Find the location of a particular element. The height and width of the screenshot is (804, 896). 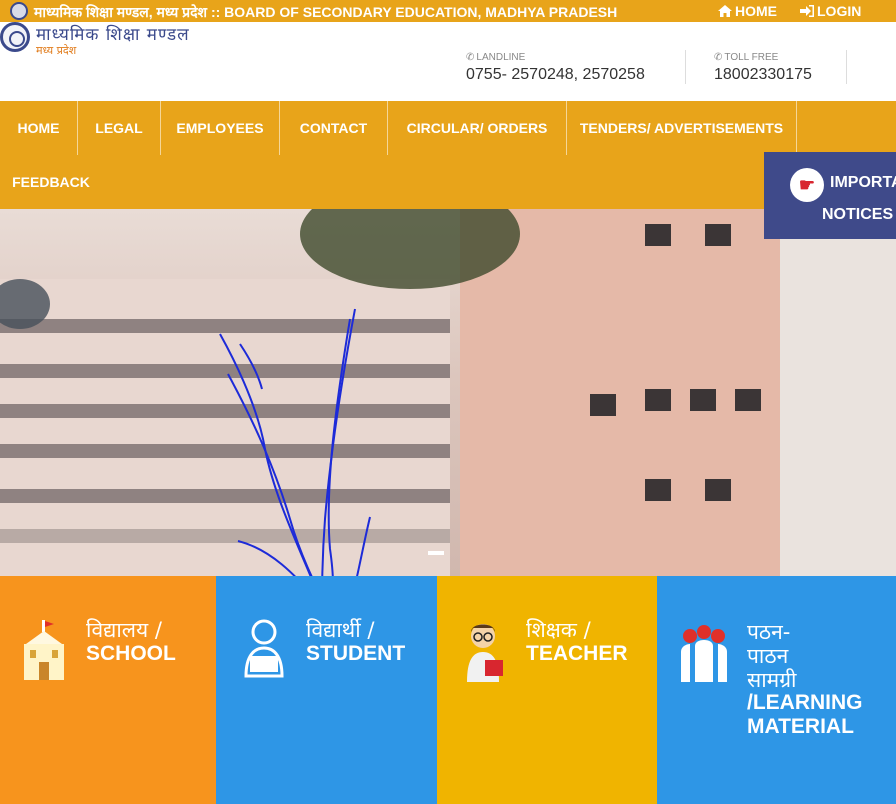

notices-label-line2: NOTICES is located at coordinates (858, 214).